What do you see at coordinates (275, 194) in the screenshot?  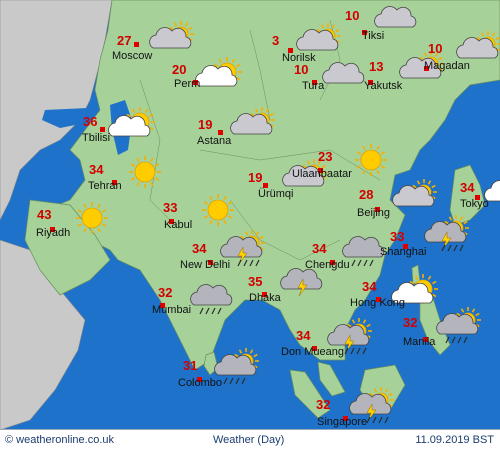 I see `city-name--r-mqi: Ürümqi` at bounding box center [275, 194].